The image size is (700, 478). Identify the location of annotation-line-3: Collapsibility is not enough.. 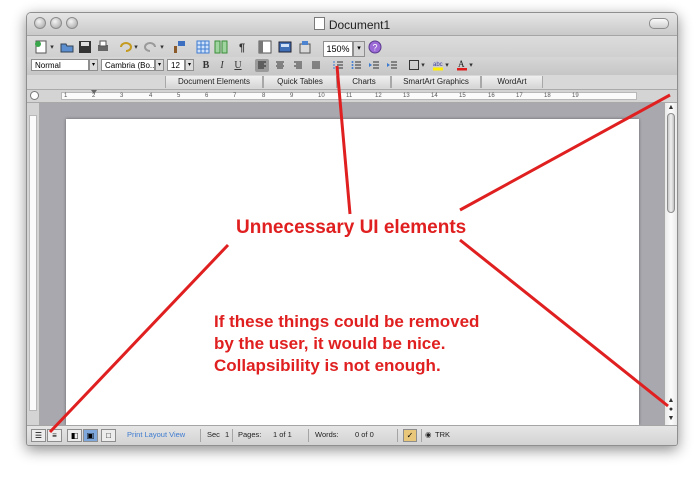
(327, 365).